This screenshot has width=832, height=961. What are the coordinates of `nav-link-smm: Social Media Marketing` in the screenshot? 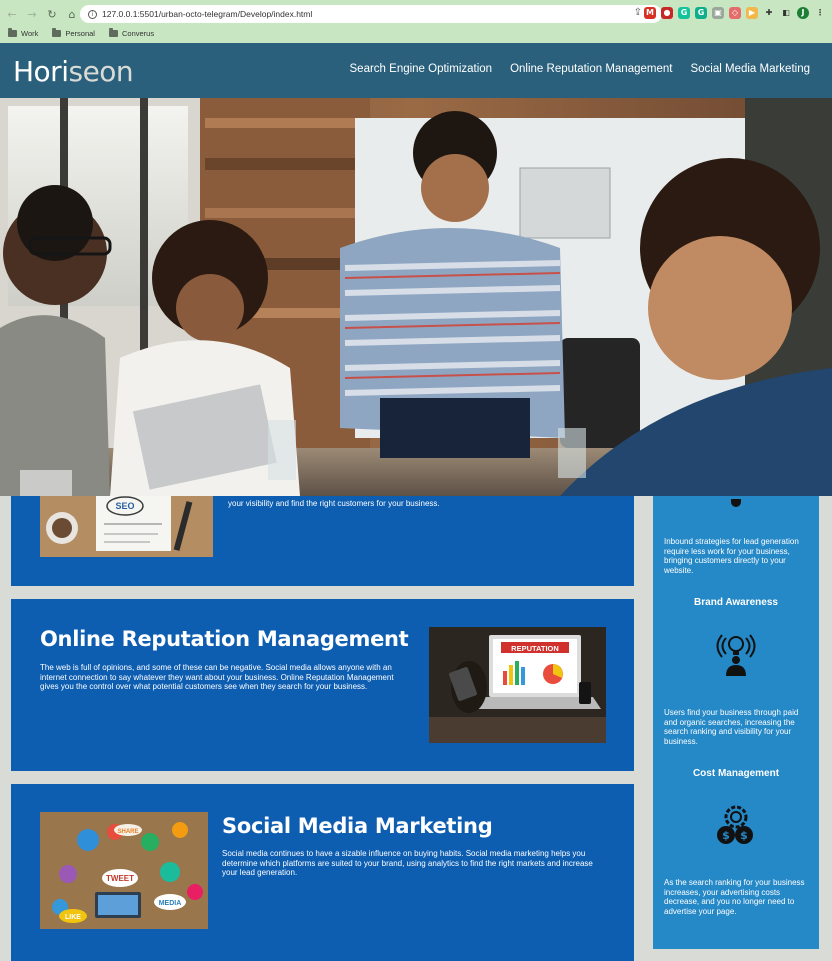 It's located at (750, 69).